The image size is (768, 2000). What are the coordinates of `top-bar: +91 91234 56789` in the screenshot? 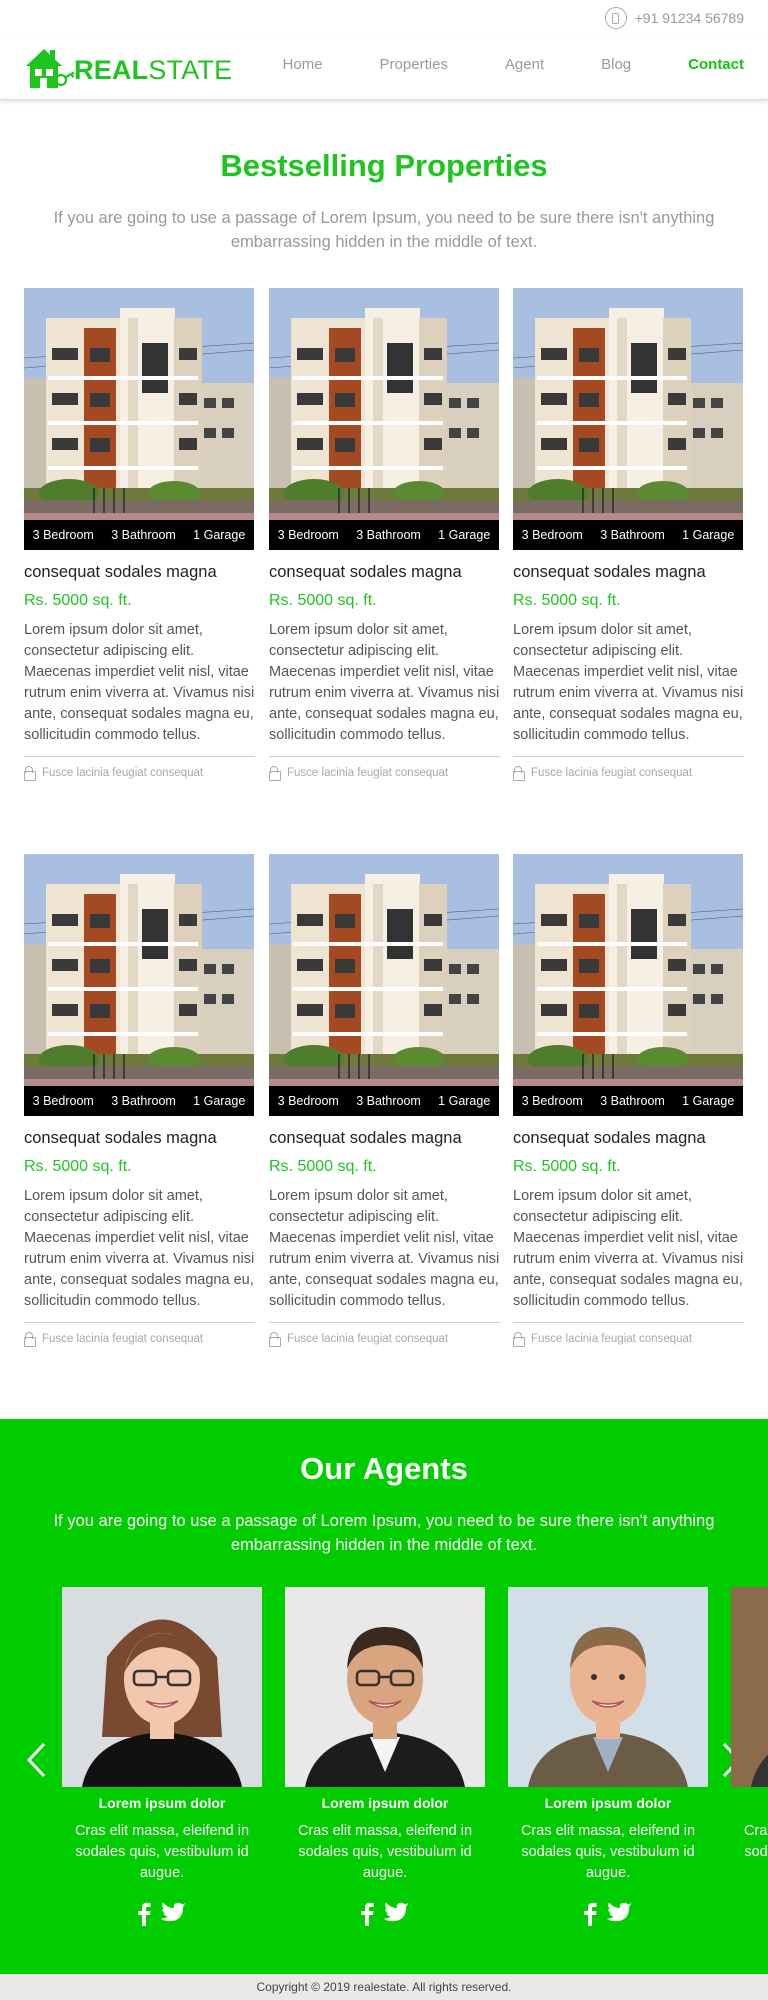 It's located at (384, 17).